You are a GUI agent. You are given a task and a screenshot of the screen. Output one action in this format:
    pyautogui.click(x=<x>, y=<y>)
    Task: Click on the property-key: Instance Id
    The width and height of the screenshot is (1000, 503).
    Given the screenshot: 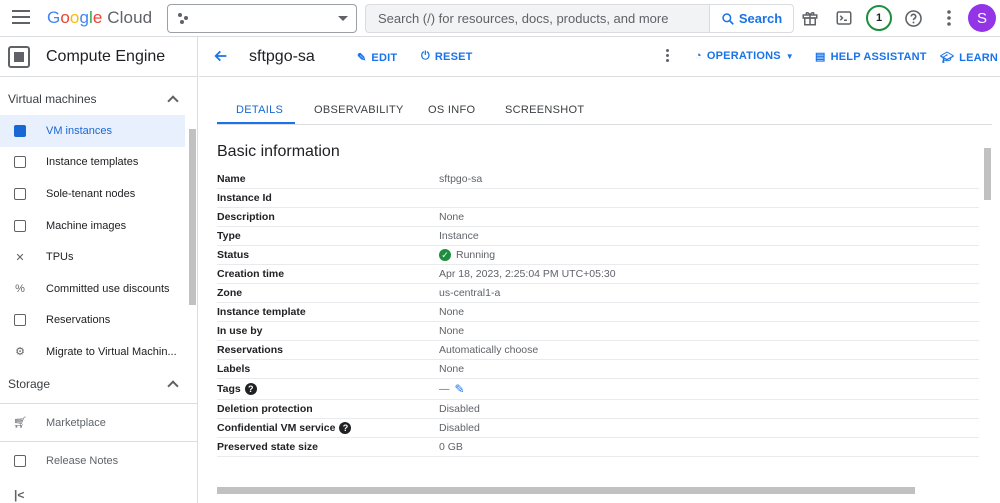 What is the action you would take?
    pyautogui.click(x=244, y=198)
    